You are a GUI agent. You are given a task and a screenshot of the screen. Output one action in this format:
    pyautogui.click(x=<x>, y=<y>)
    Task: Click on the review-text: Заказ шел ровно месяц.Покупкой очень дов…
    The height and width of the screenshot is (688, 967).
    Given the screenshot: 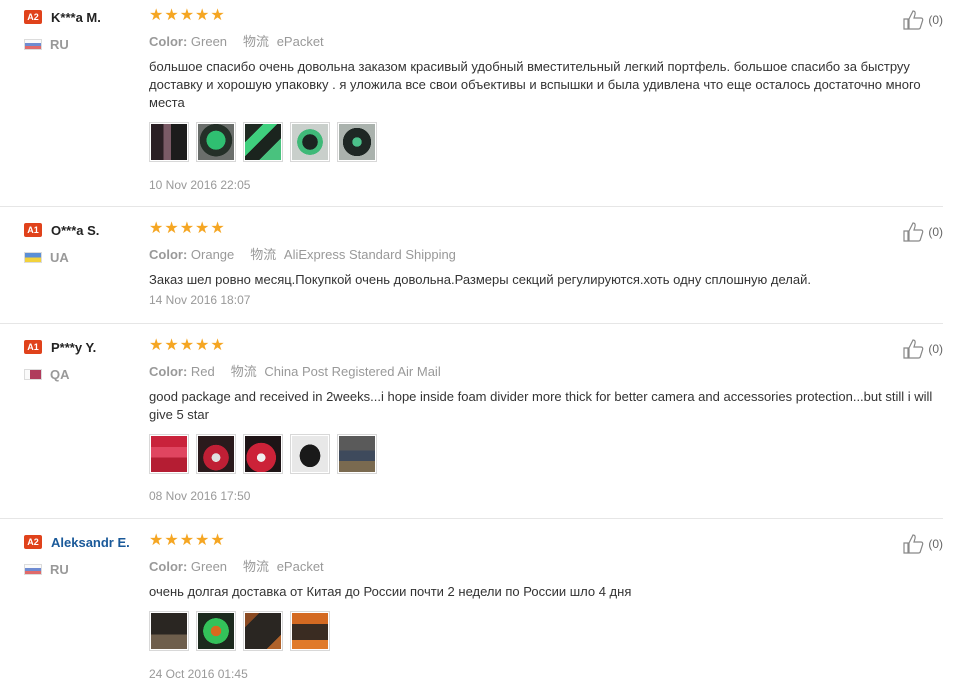 What is the action you would take?
    pyautogui.click(x=480, y=279)
    